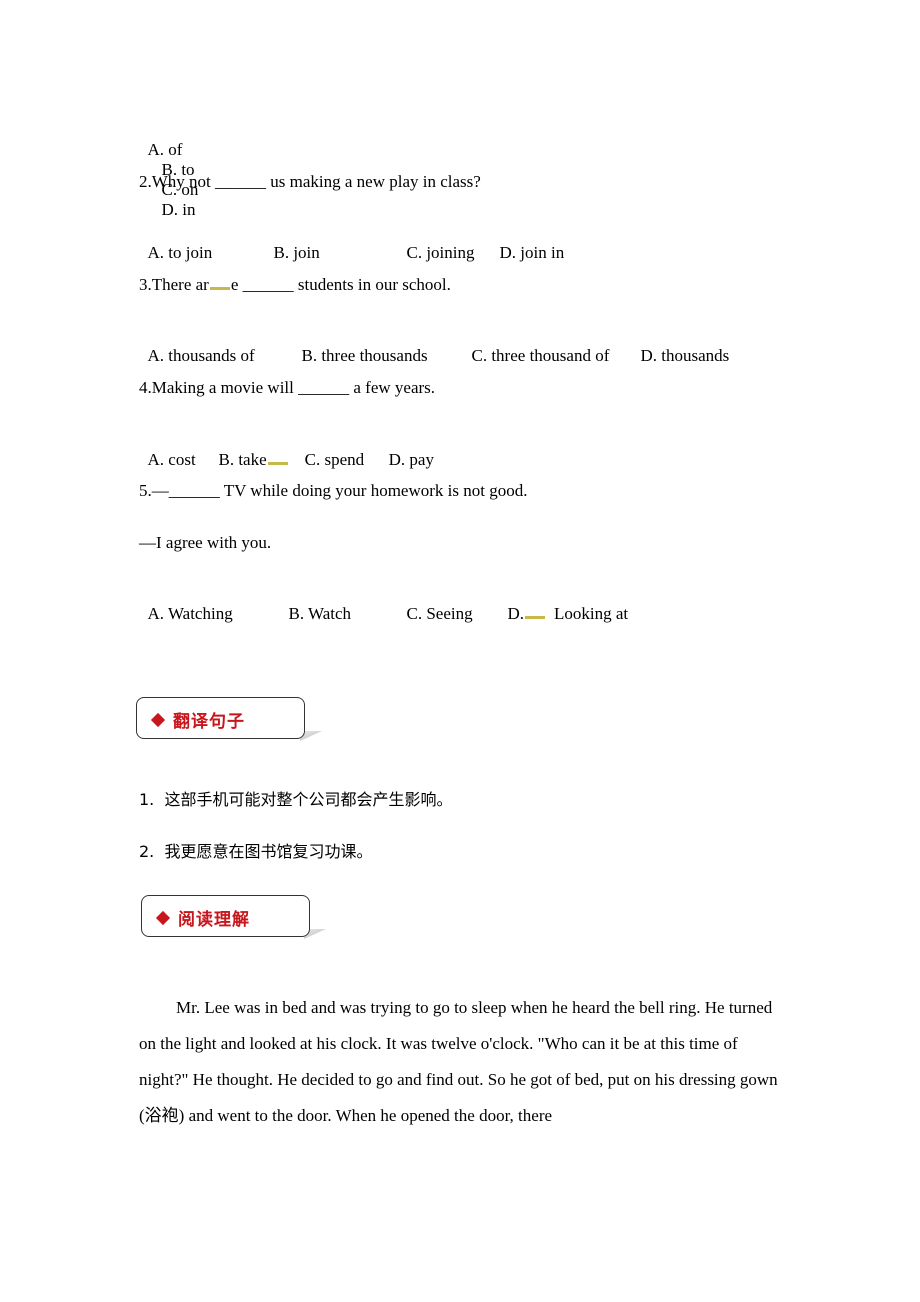 The image size is (920, 1302). Describe the element at coordinates (384, 604) in the screenshot. I see `q5-options: A. Watching B. Watch C. Seeing D. Looking at` at that location.